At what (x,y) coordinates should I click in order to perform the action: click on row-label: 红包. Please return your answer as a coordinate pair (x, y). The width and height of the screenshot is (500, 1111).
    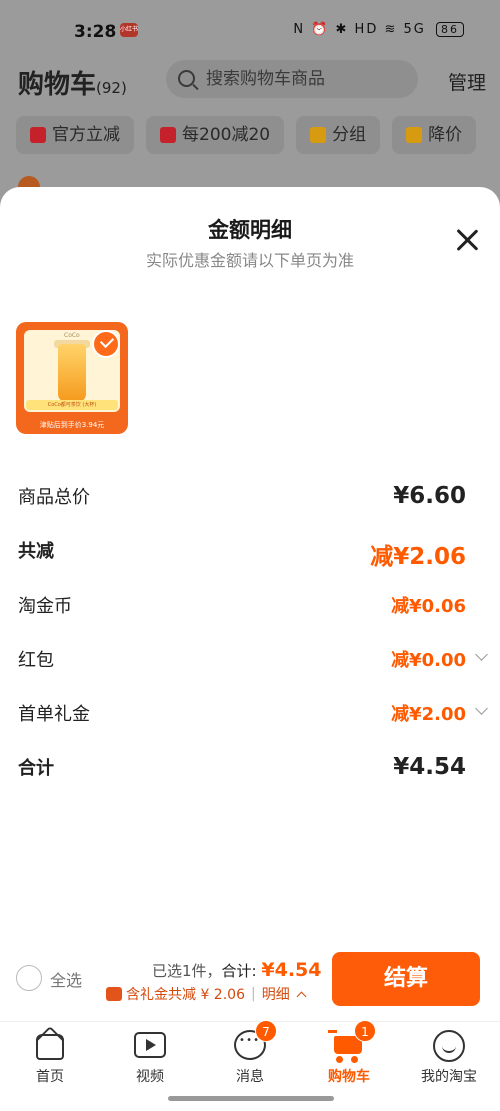
    Looking at the image, I should click on (36, 660).